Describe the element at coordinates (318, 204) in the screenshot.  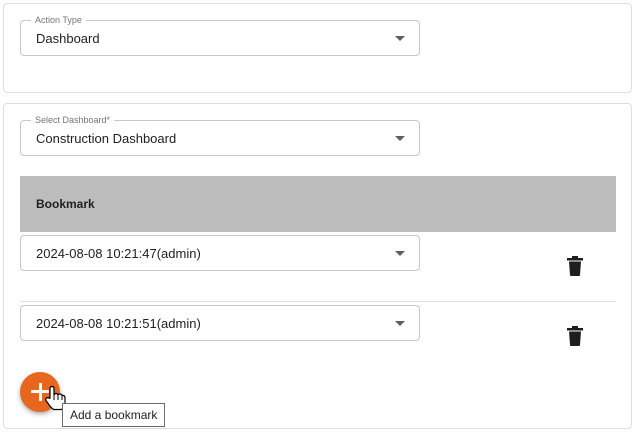
I see `bookmark-table-header: Bookmark` at that location.